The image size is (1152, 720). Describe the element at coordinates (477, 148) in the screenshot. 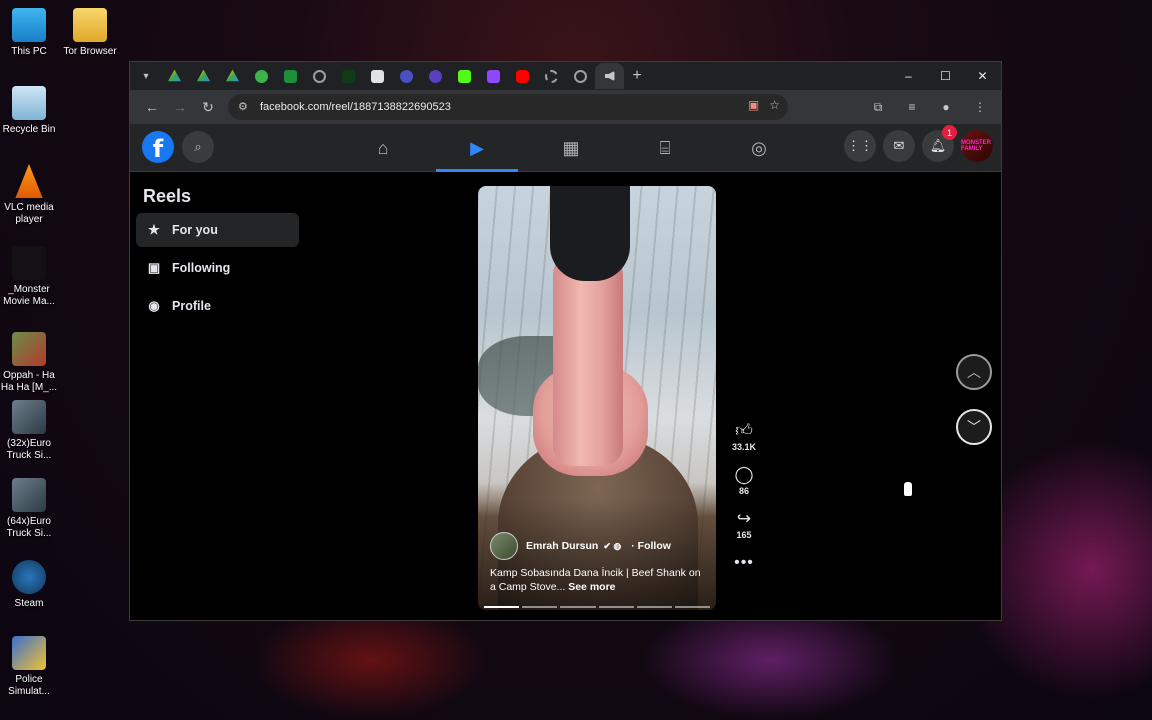

I see `video-icon: ▶` at that location.